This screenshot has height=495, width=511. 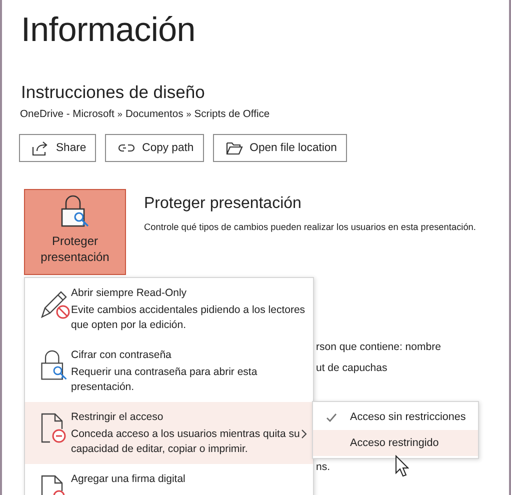 What do you see at coordinates (310, 227) in the screenshot?
I see `section-description: Controle qué tipos de cambios pueden realizar los usuarios en esta presentación.` at bounding box center [310, 227].